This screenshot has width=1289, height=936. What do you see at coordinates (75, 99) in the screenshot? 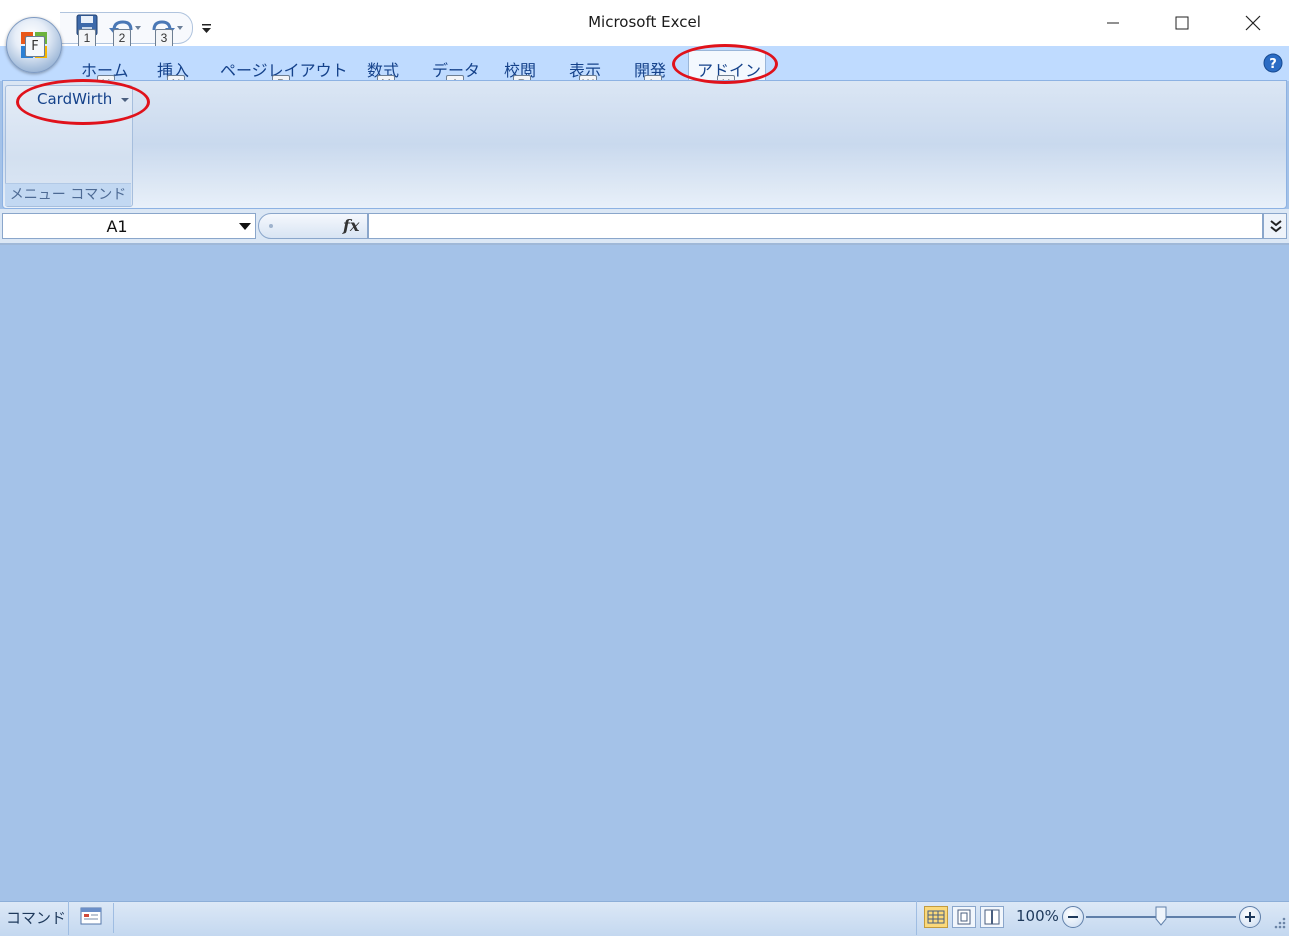
I see `cardwirth-menu-label: CardWirth` at bounding box center [75, 99].